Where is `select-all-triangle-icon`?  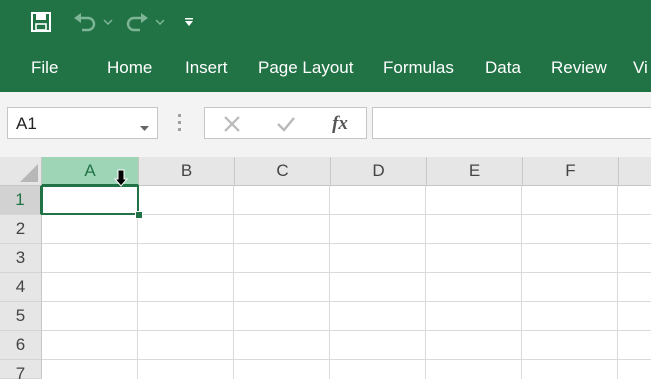 select-all-triangle-icon is located at coordinates (29, 173).